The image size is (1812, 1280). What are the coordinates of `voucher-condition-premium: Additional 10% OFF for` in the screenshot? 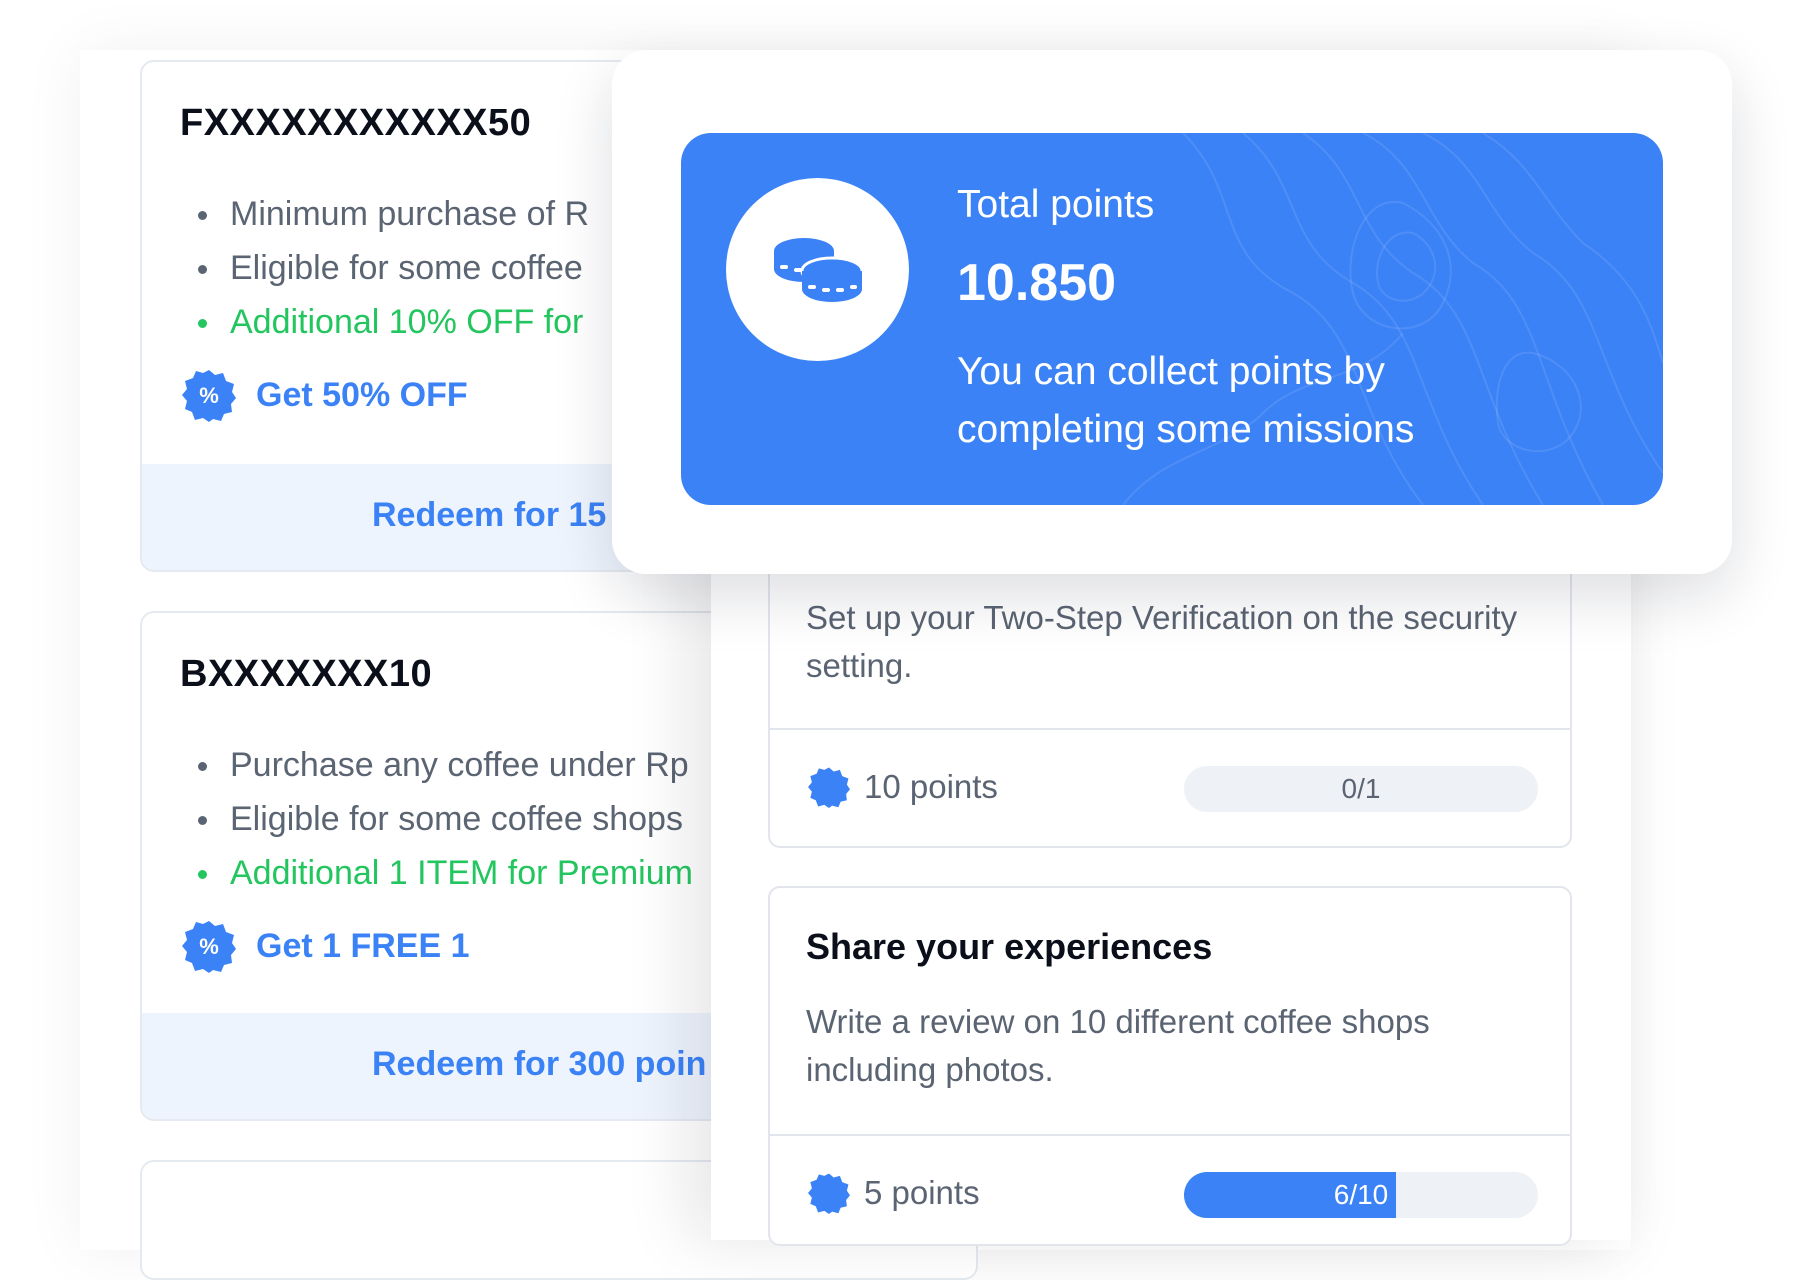 It's located at (384, 322).